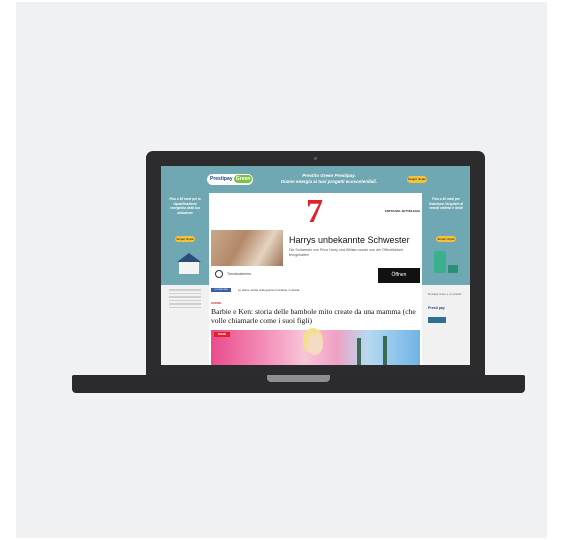 The width and height of the screenshot is (563, 540). I want to click on masthead-logo: 7, so click(314, 212).